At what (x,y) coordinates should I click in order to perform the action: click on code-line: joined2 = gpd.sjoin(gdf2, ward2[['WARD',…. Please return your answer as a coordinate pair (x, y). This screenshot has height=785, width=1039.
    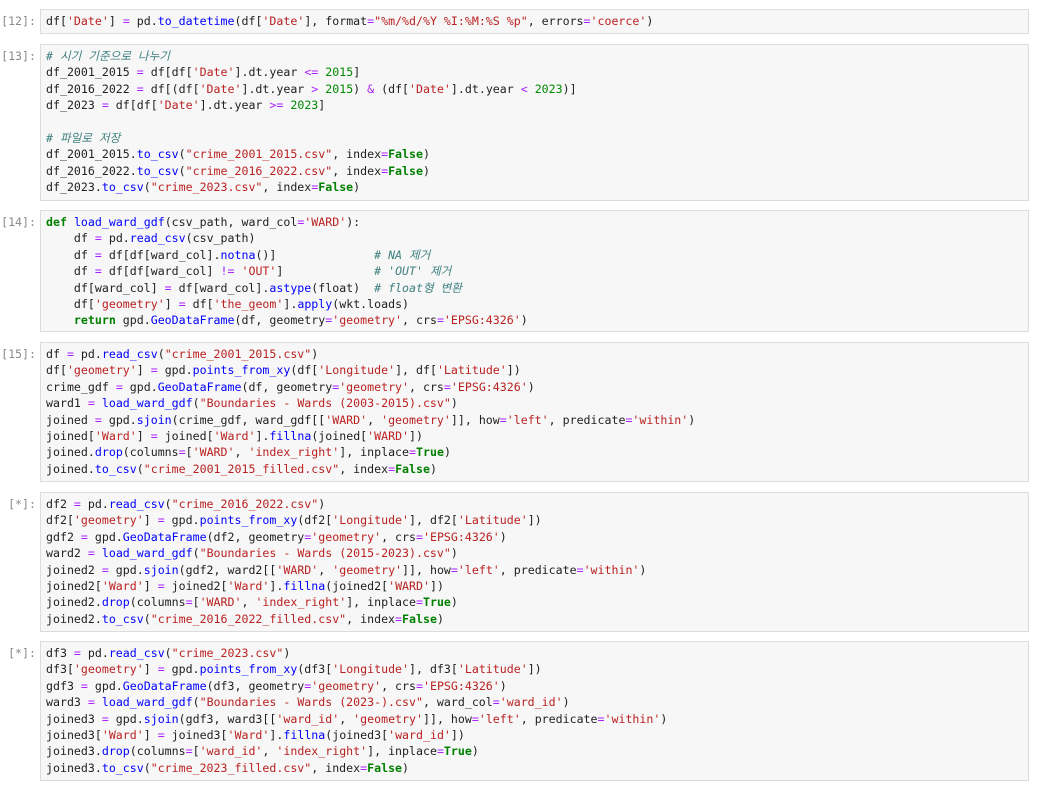
    Looking at the image, I should click on (346, 569).